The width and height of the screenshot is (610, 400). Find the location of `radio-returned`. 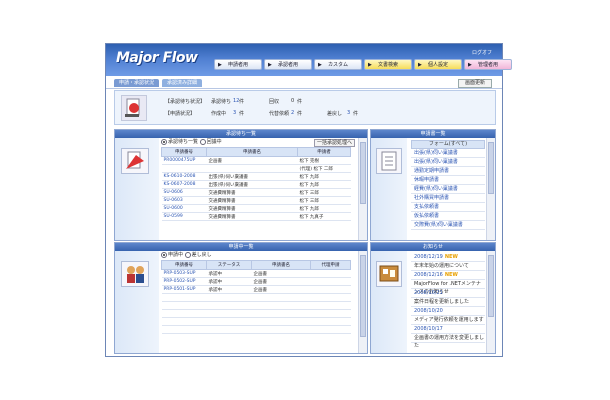

radio-returned is located at coordinates (187, 254).